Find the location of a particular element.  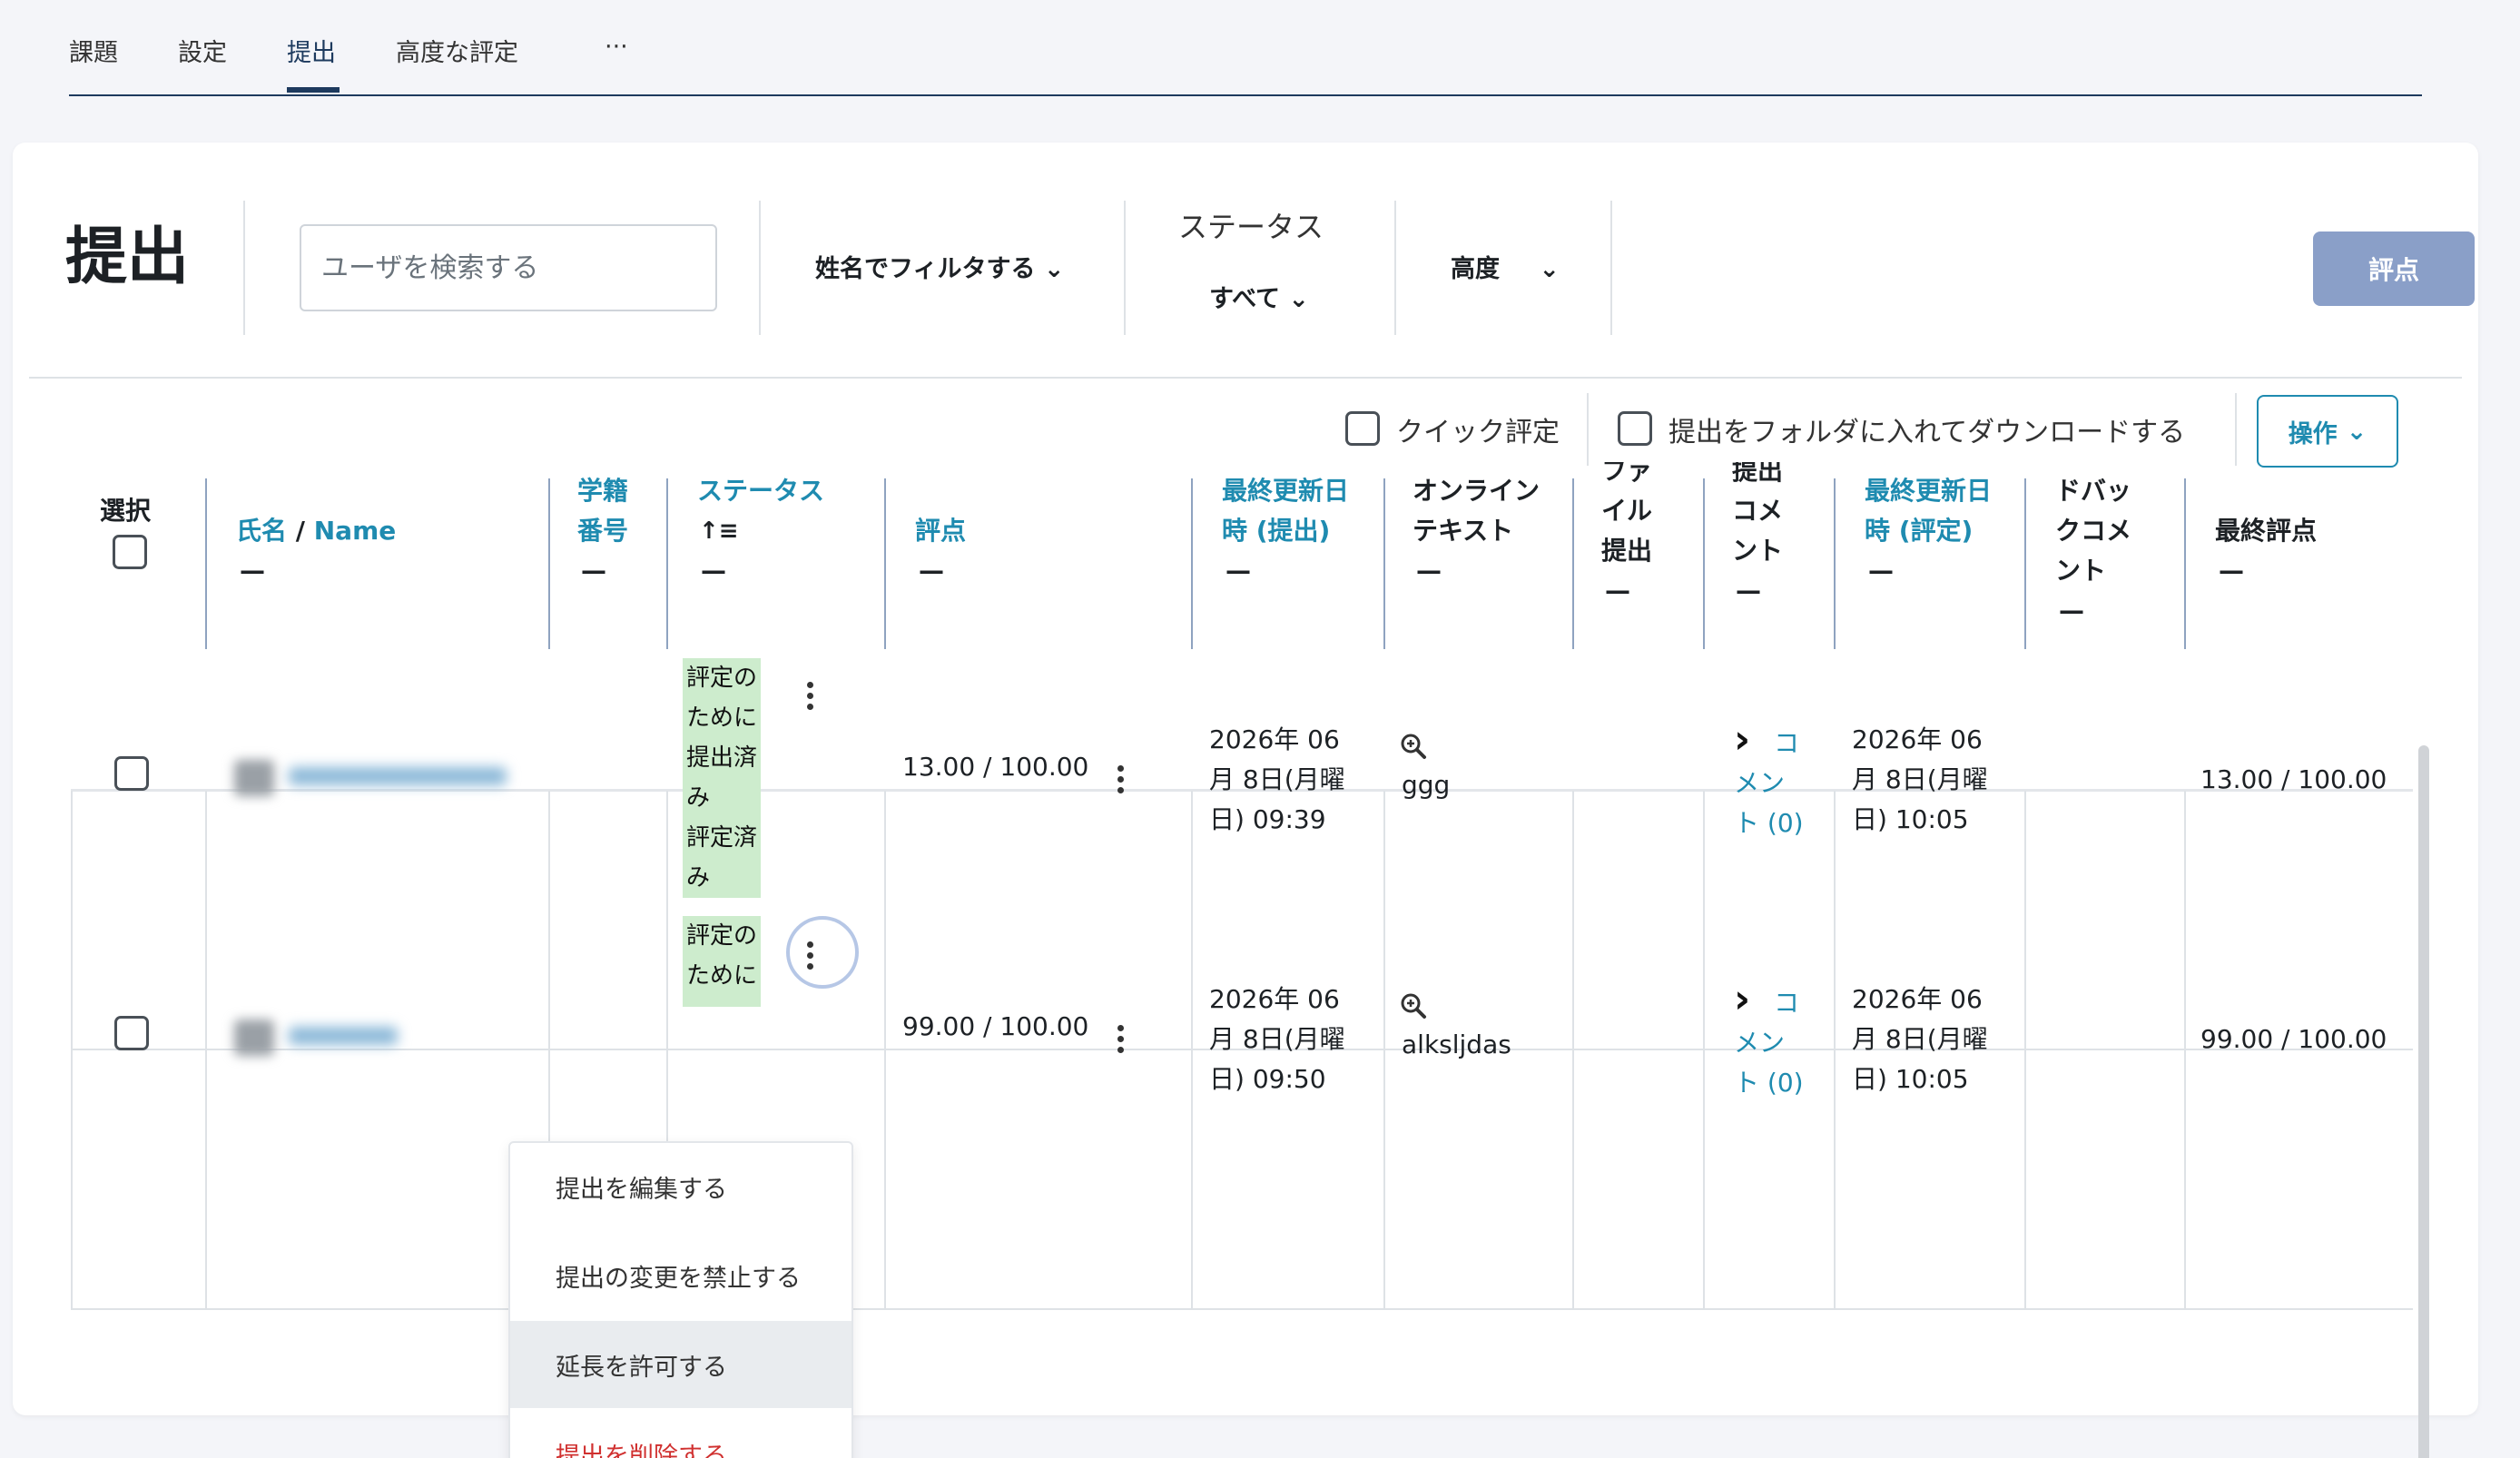

tab-advanced-grading: 高度な評定 is located at coordinates (457, 50).